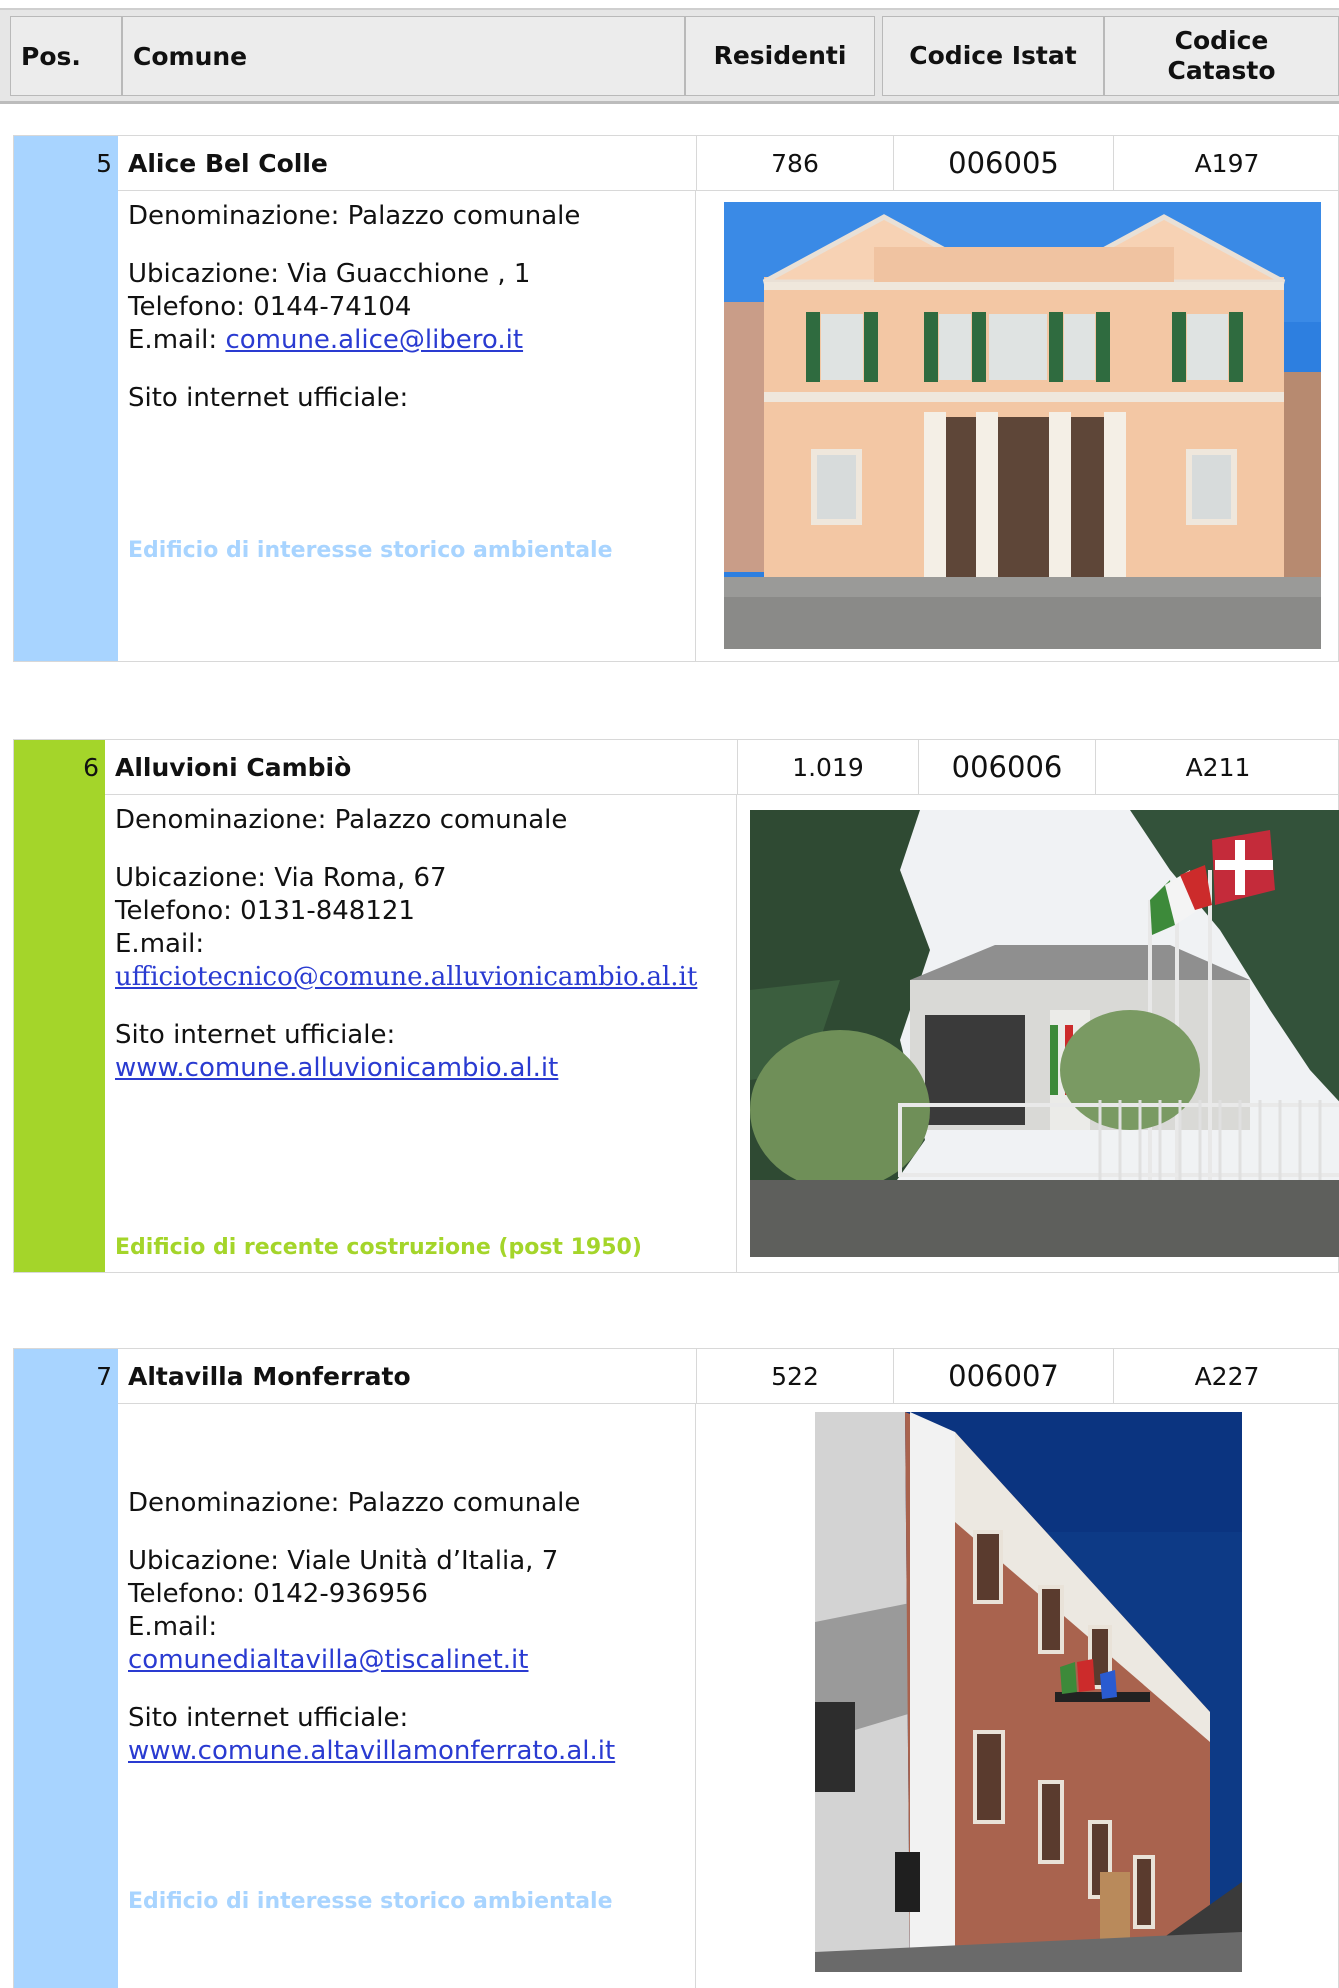  I want to click on record-codice-istat: 006005, so click(1003, 163).